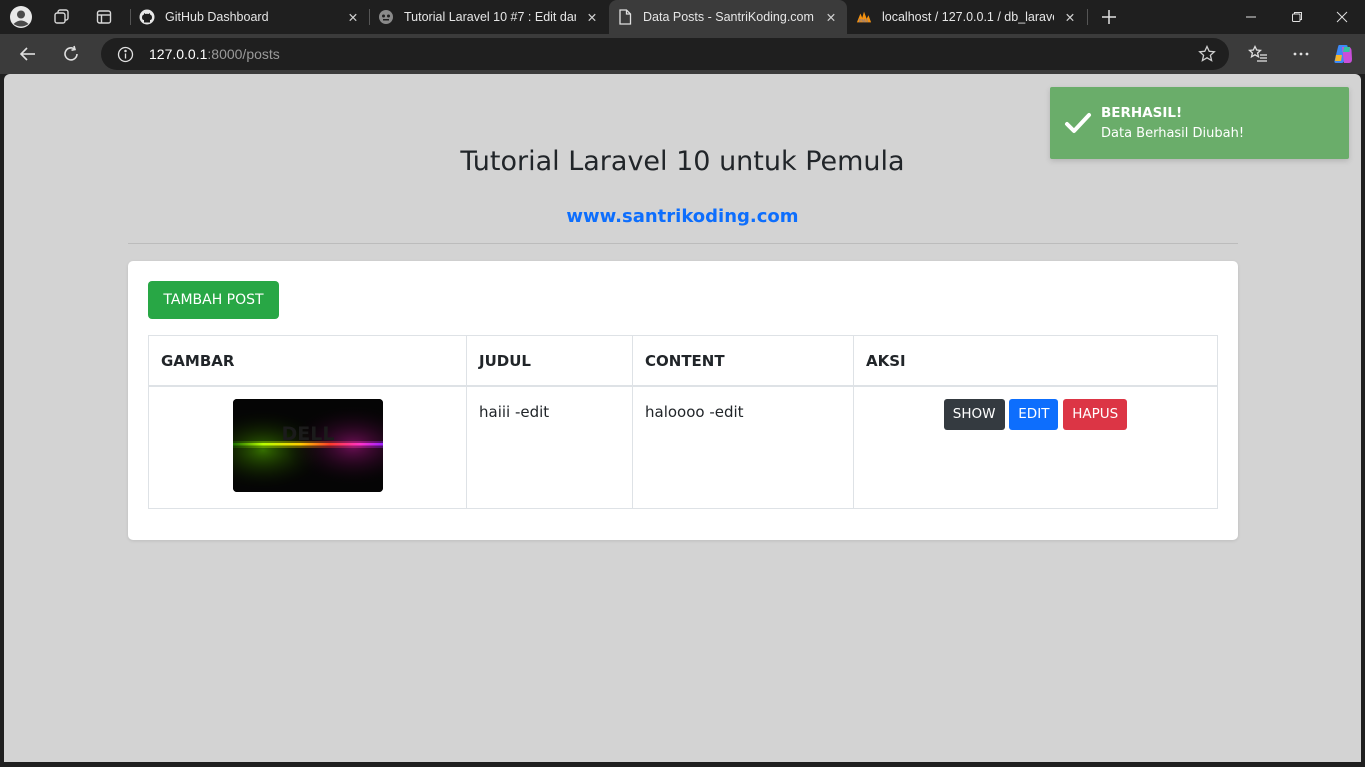  What do you see at coordinates (217, 17) in the screenshot?
I see `tab-title: GitHub Dashboard` at bounding box center [217, 17].